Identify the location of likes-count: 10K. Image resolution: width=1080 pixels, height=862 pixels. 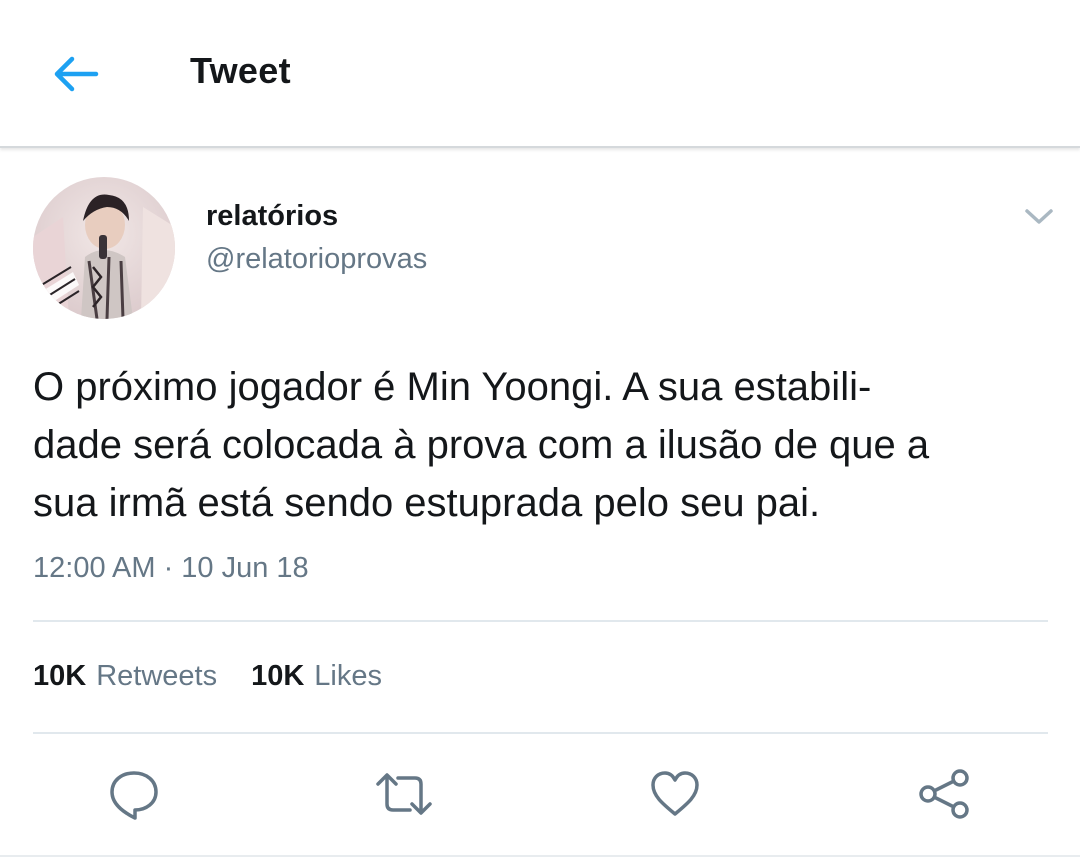
(278, 676).